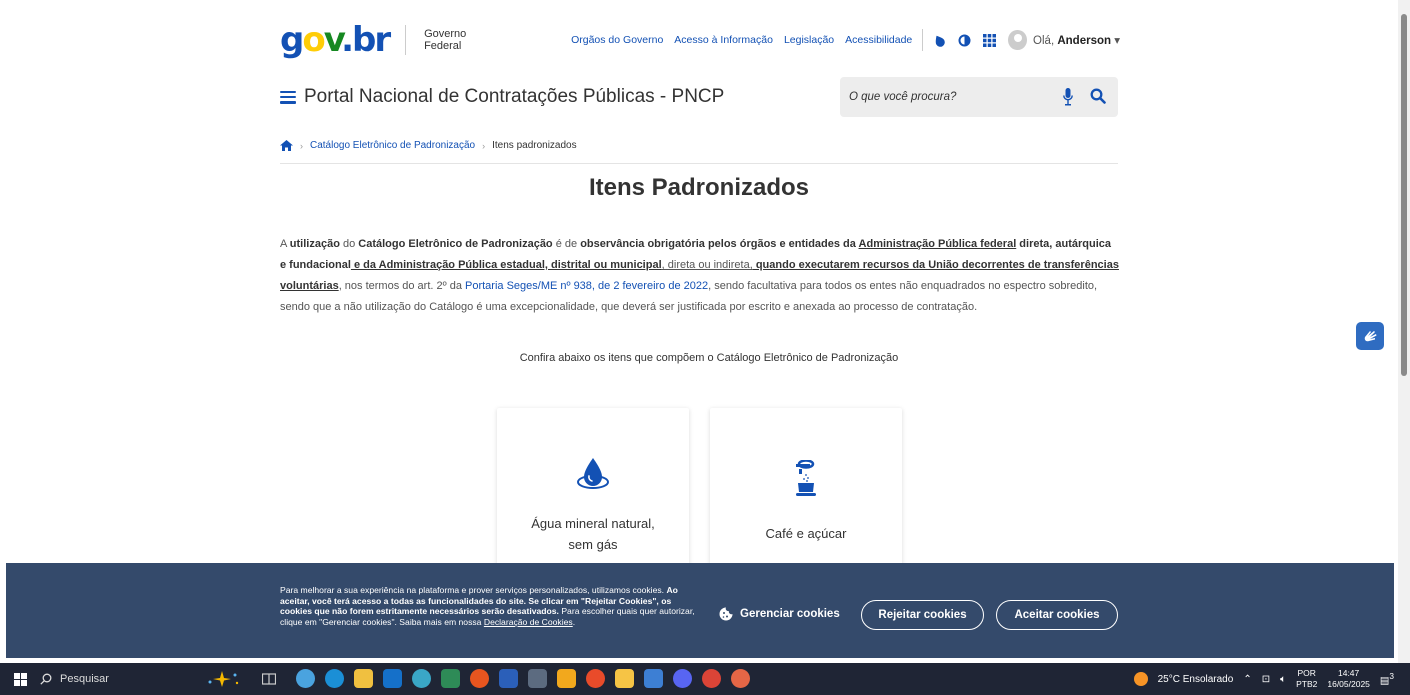 This screenshot has width=1410, height=695. What do you see at coordinates (939, 40) in the screenshot?
I see `color-drop-icon` at bounding box center [939, 40].